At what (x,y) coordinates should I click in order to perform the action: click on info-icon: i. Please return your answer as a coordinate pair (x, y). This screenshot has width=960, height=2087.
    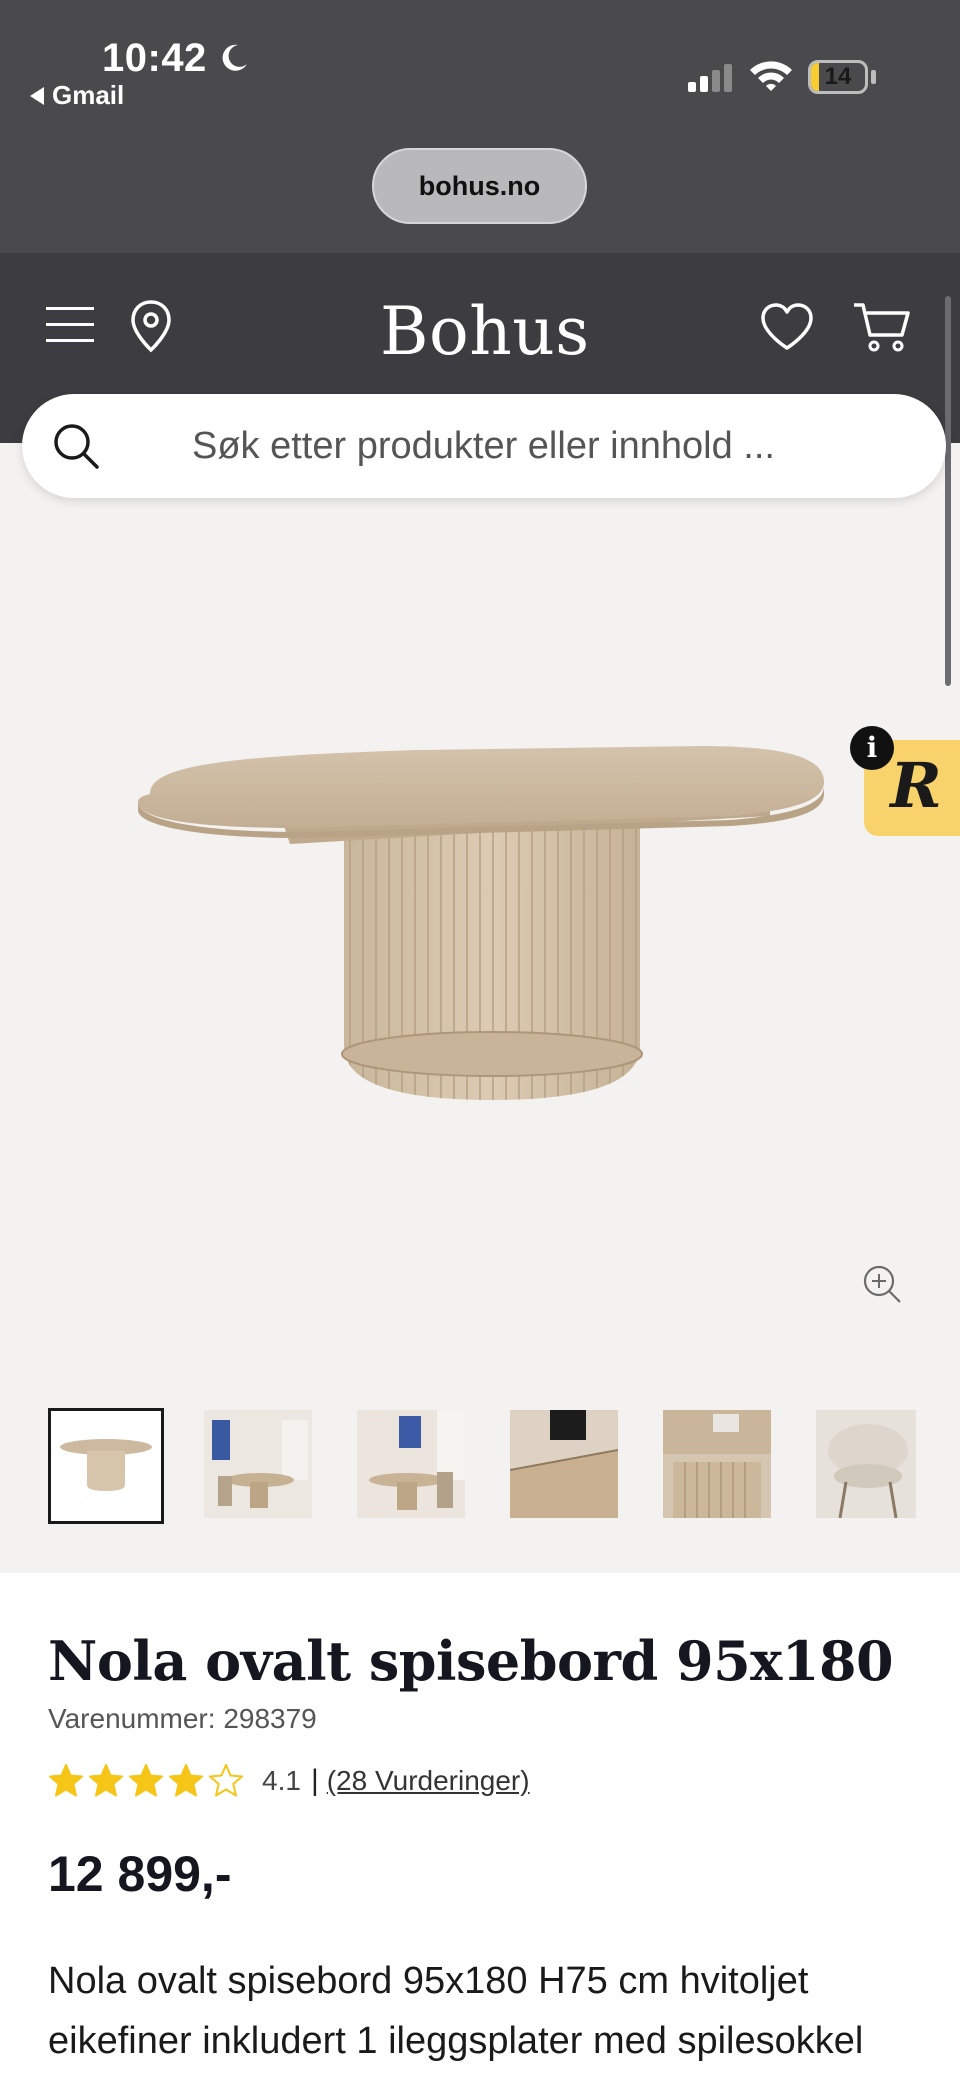
    Looking at the image, I should click on (872, 748).